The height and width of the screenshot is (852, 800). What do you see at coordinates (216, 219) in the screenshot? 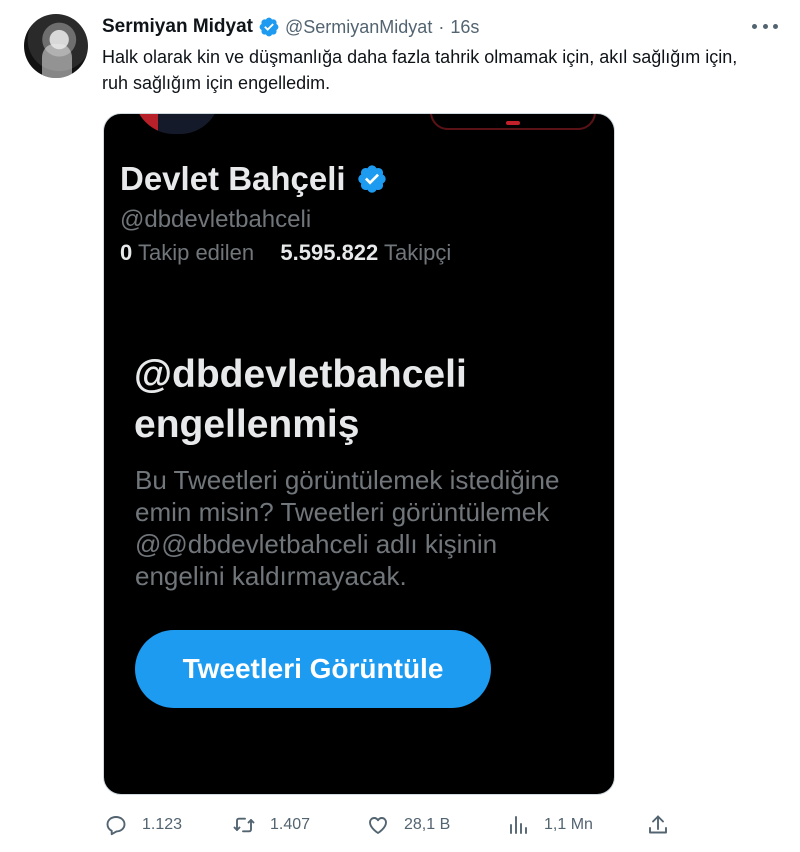
I see `profile-handle: @dbdevletbahceli` at bounding box center [216, 219].